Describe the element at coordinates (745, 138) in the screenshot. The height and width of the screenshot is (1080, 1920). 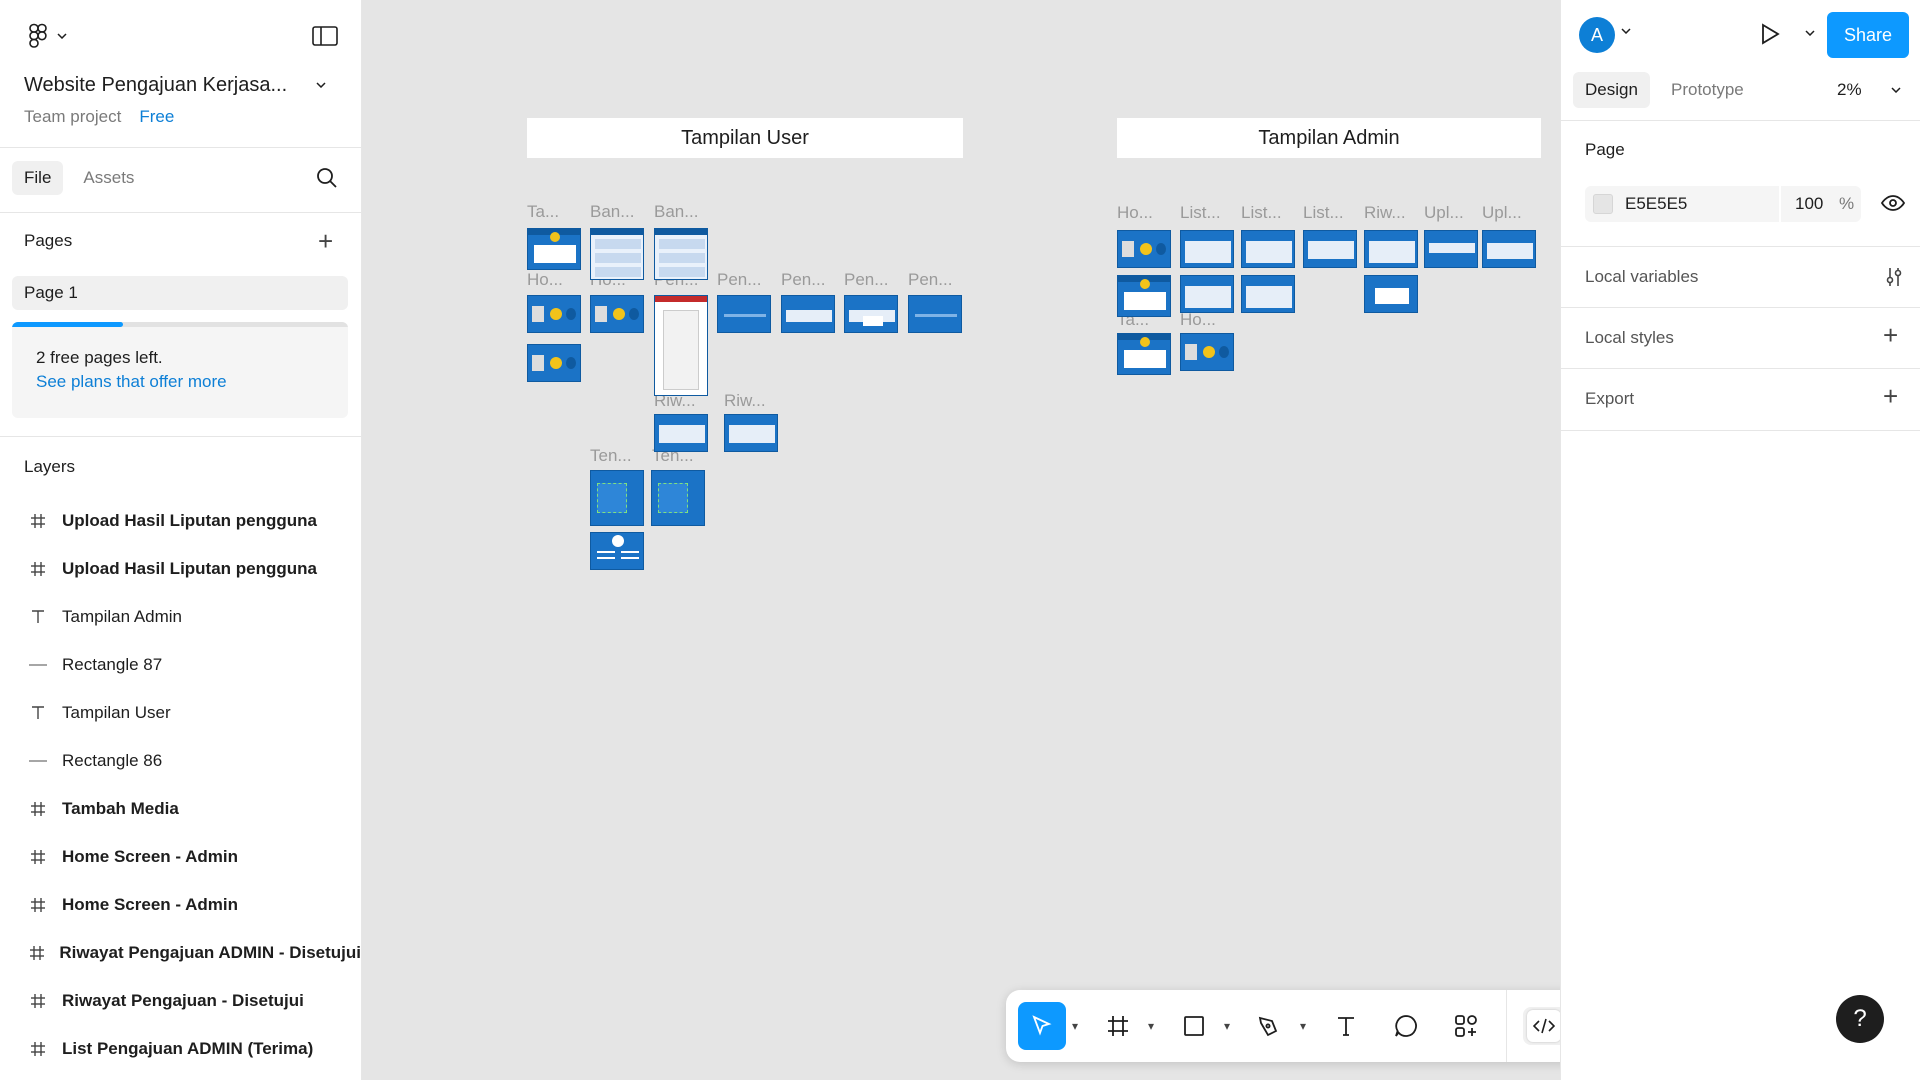
I see `banner-tampilan-user: Tampilan User` at that location.